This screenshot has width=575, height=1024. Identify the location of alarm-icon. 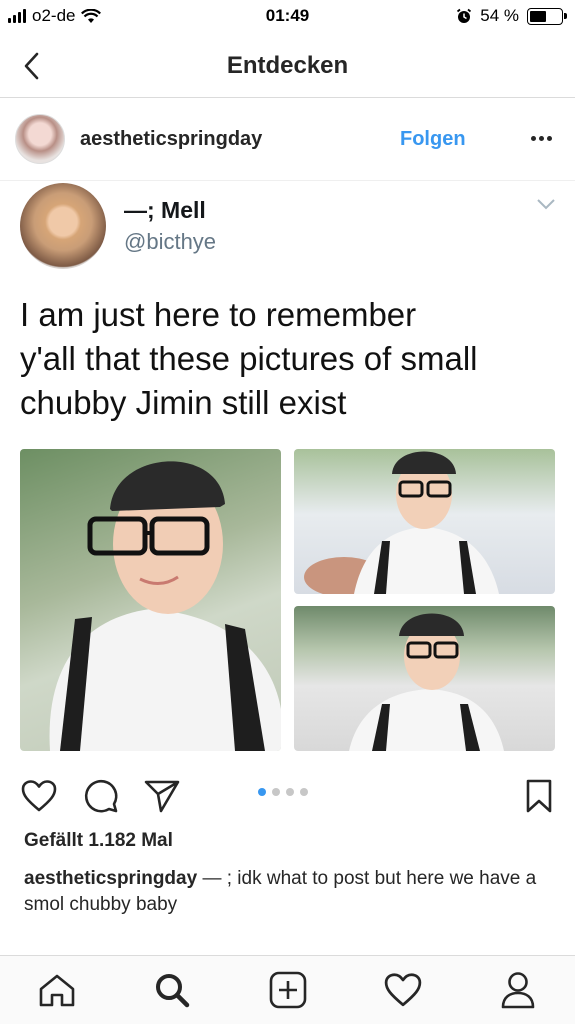
(464, 15).